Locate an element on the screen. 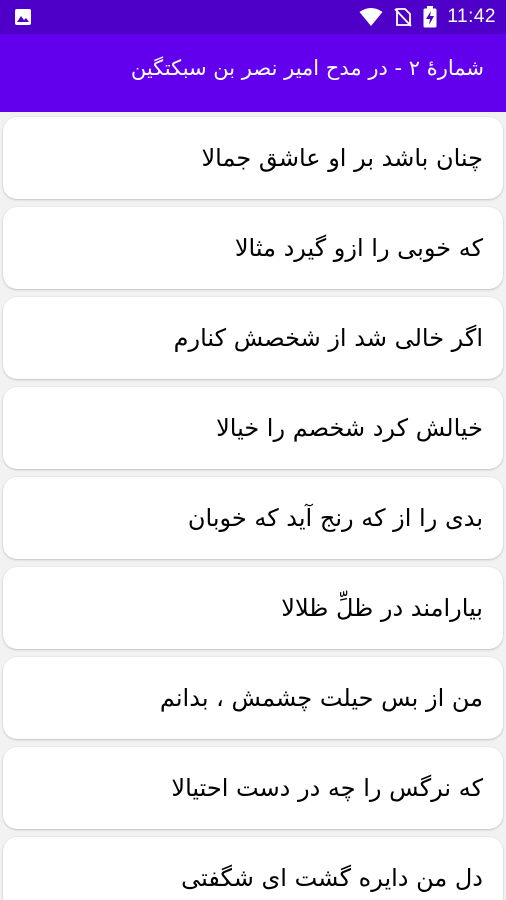 This screenshot has height=900, width=506. list-item: خیالش کرد شخصم را خیالا is located at coordinates (253, 428).